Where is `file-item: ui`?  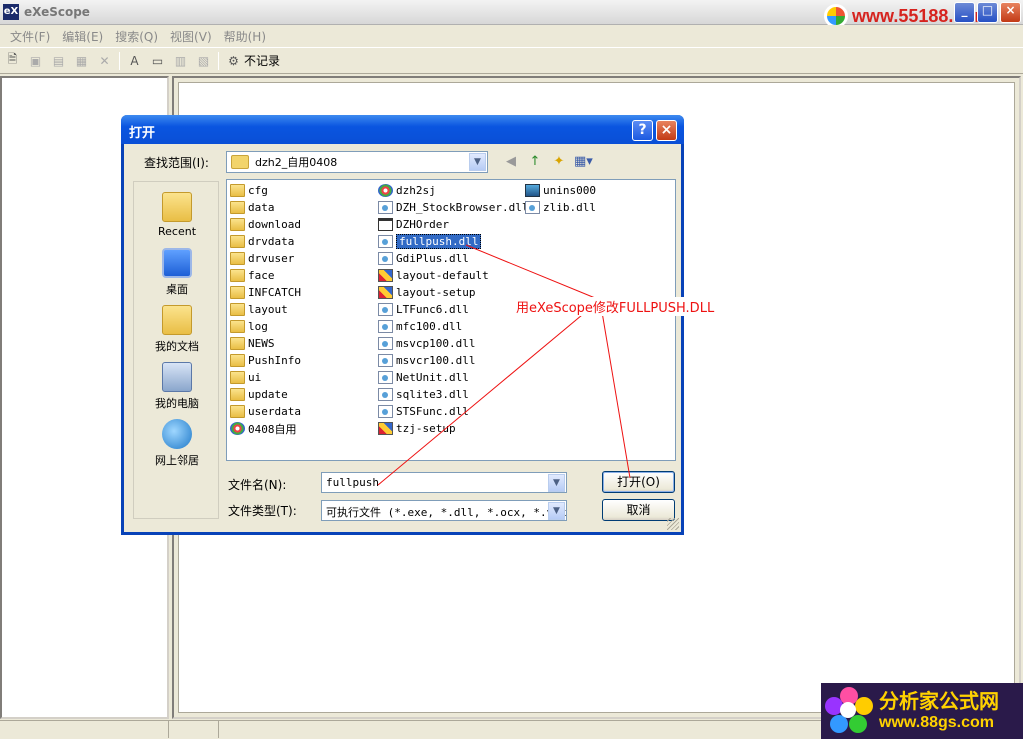
file-item: ui is located at coordinates (265, 377).